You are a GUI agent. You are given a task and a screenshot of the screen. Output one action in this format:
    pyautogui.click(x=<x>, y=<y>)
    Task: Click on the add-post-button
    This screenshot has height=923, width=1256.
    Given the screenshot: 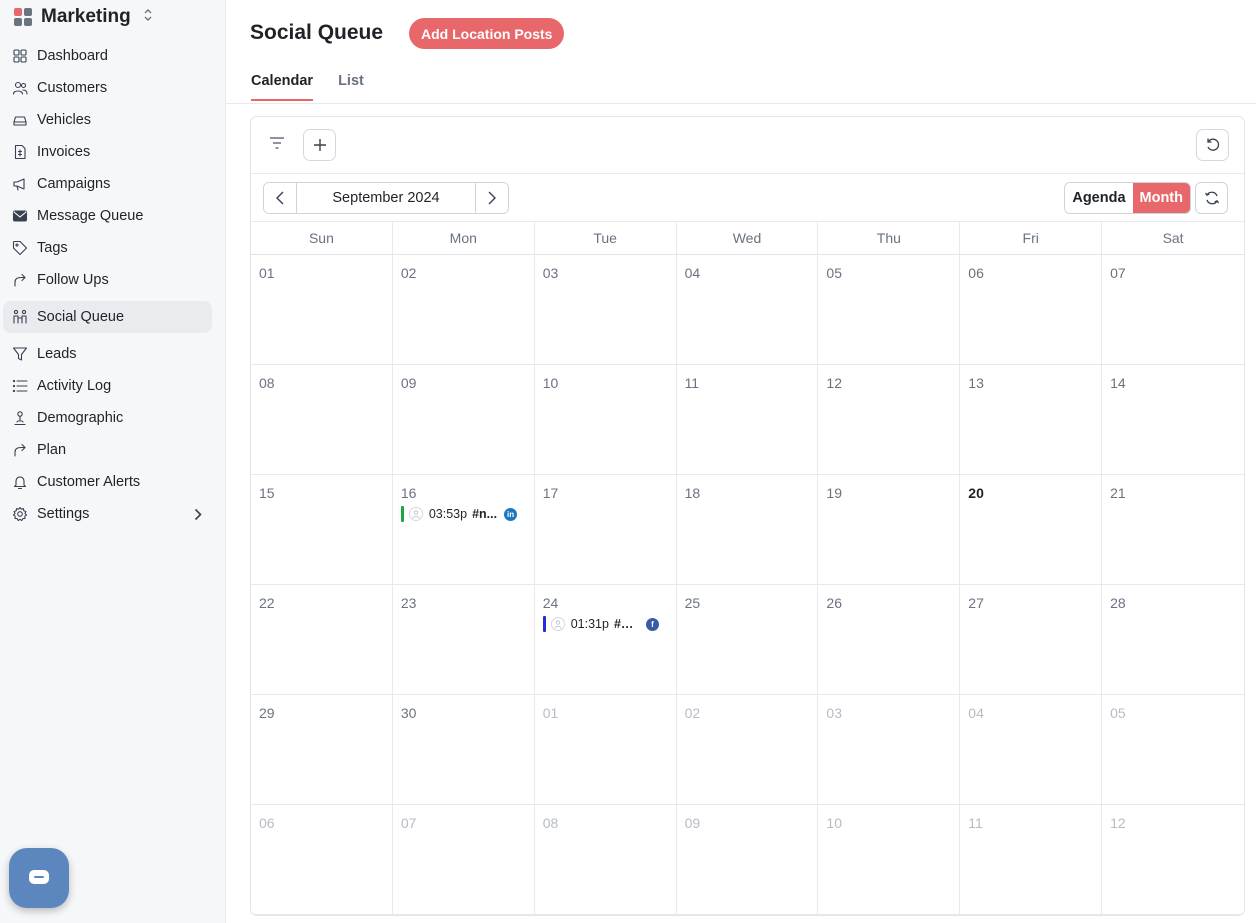 What is the action you would take?
    pyautogui.click(x=319, y=145)
    